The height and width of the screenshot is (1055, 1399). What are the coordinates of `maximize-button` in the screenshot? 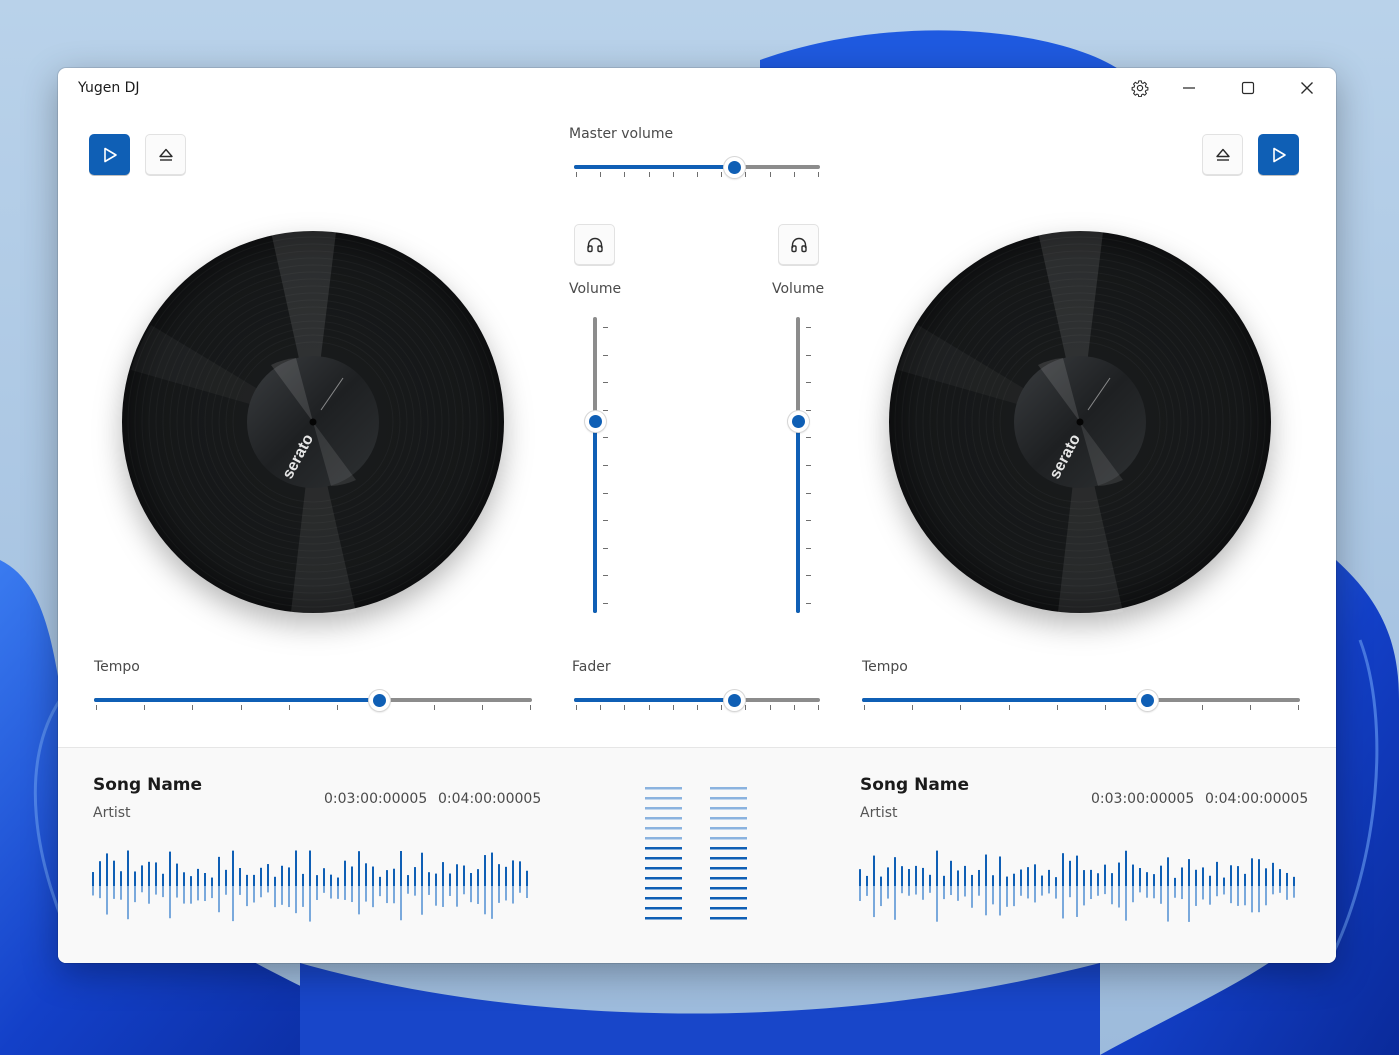 It's located at (1248, 88).